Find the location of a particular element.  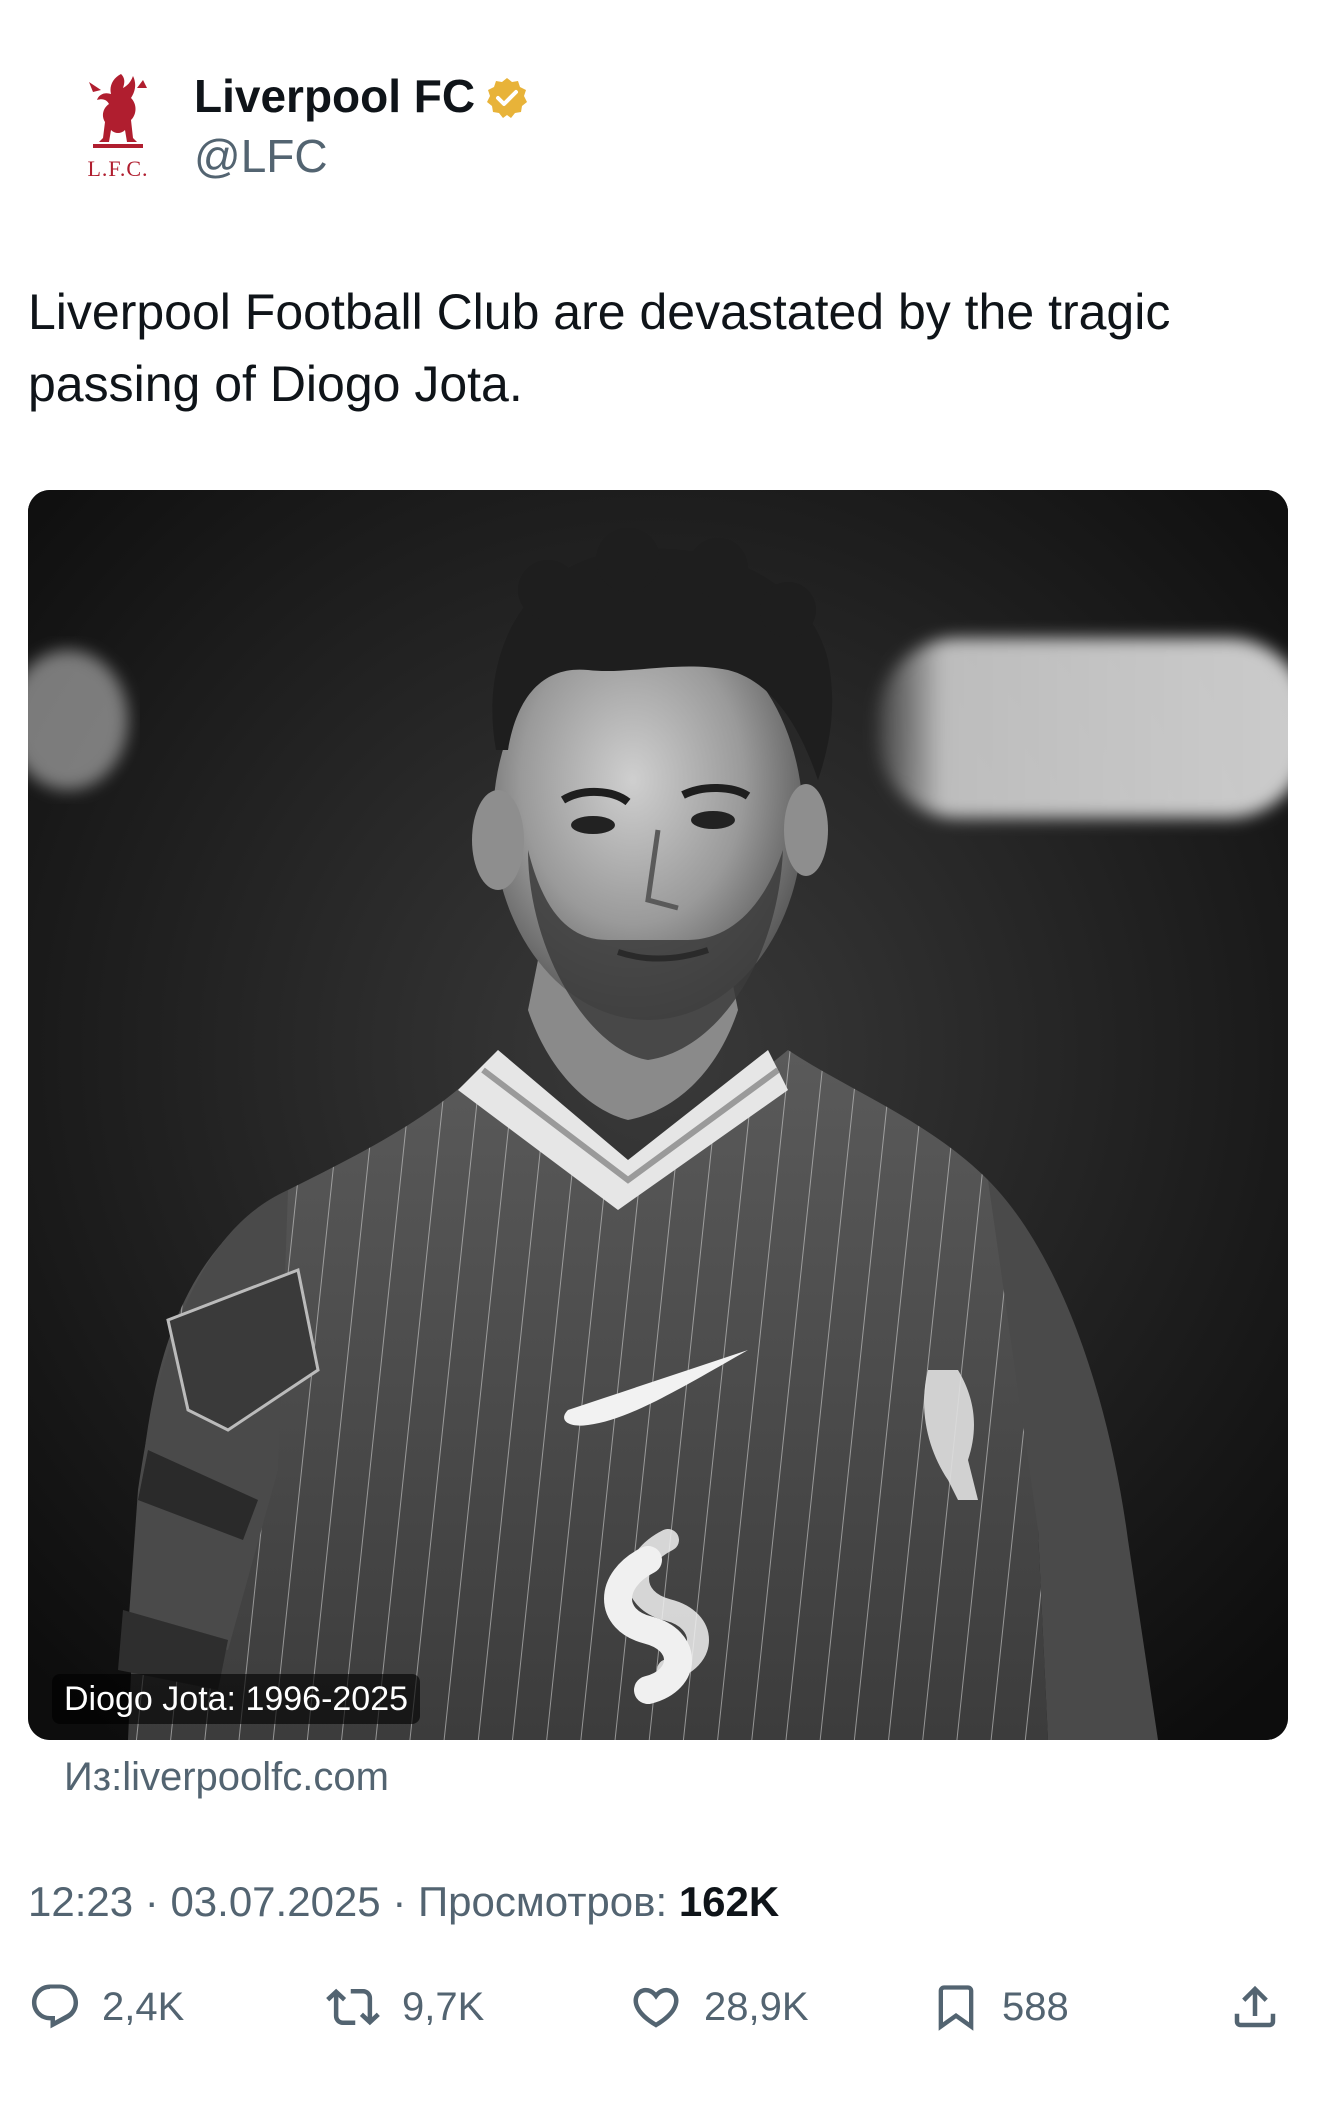

share-icon is located at coordinates (1255, 2006).